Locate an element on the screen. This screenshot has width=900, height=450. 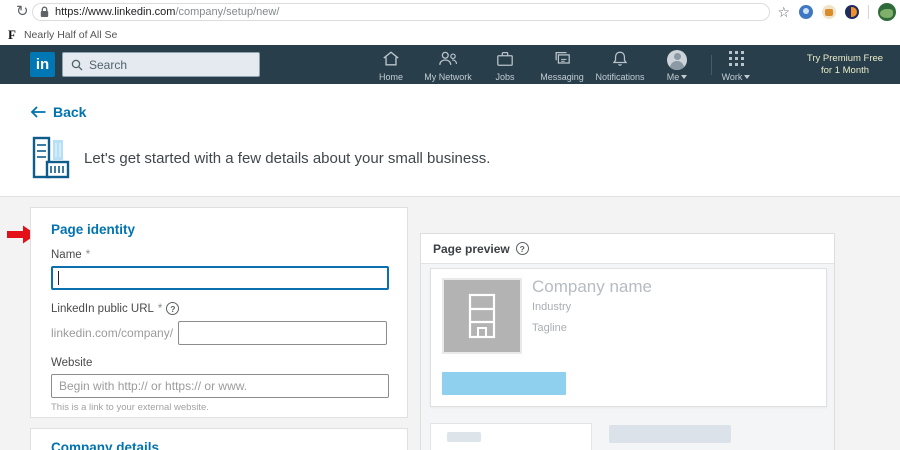
work-grid-icon is located at coordinates (736, 58).